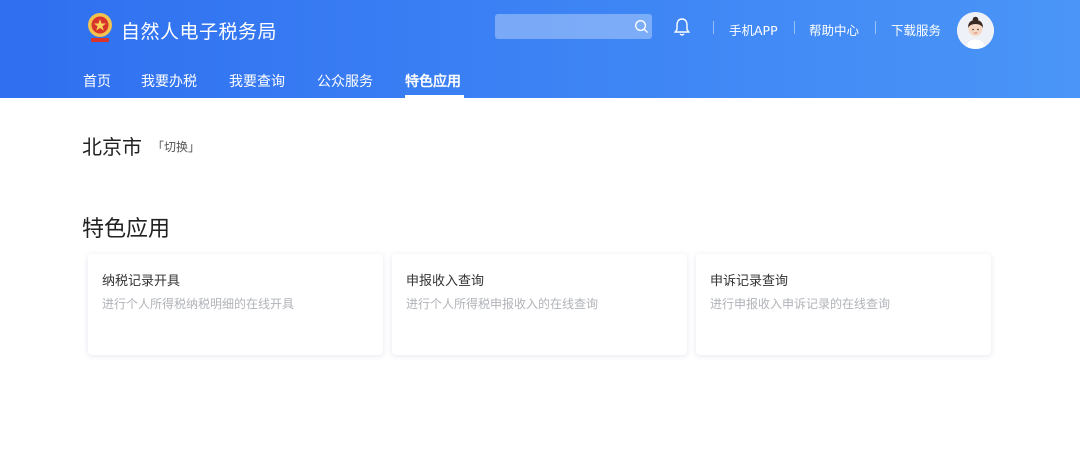 Image resolution: width=1080 pixels, height=472 pixels. What do you see at coordinates (641, 26) in the screenshot?
I see `search-icon` at bounding box center [641, 26].